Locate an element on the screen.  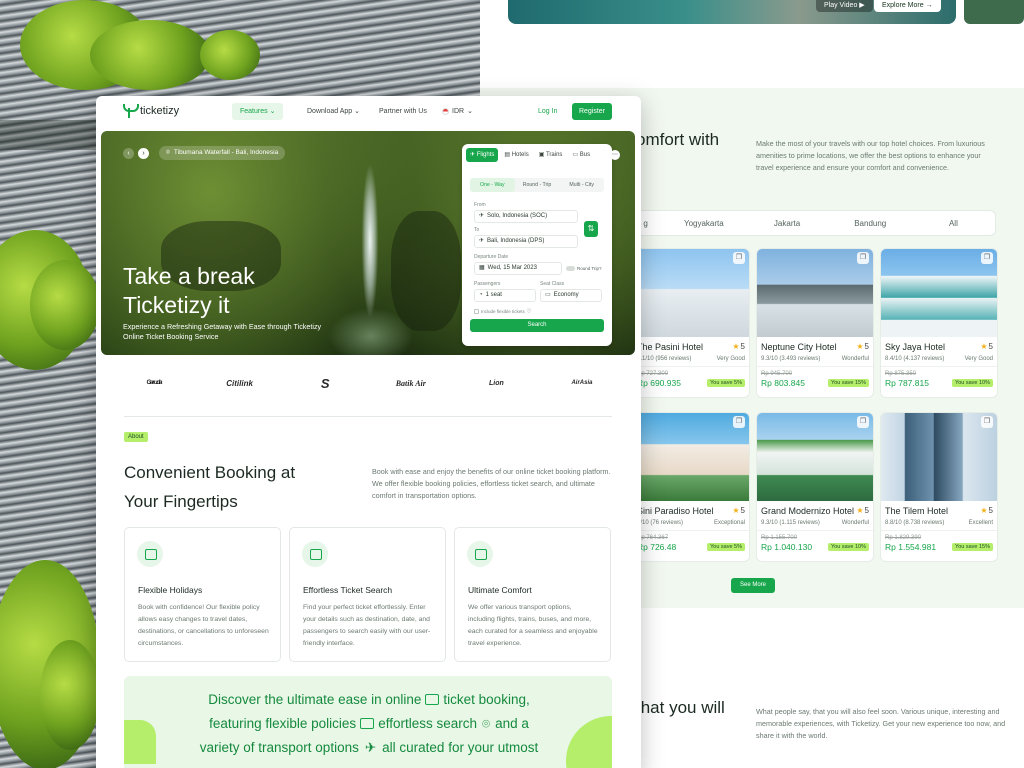
explore-more-button: Explore More → is located at coordinates (907, 6).